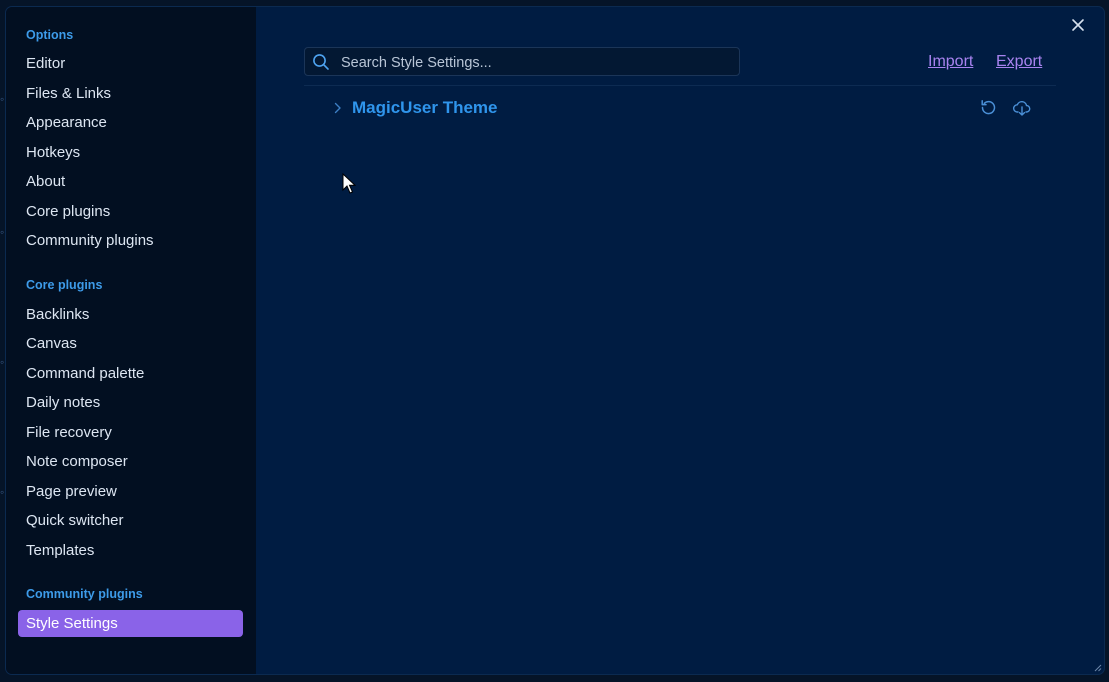 The width and height of the screenshot is (1109, 682). I want to click on close-icon, so click(1078, 25).